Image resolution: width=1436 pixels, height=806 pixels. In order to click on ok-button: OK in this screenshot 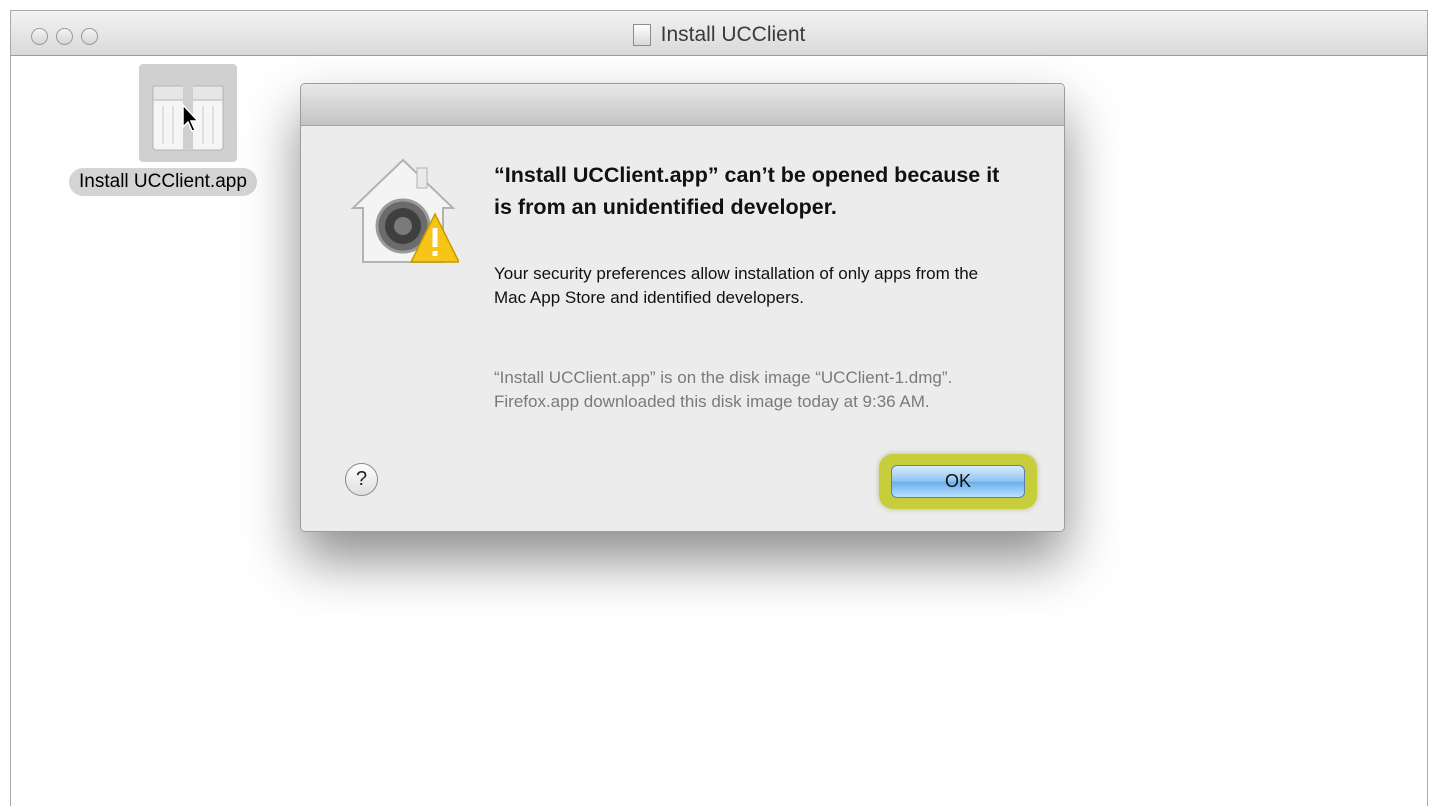, I will do `click(958, 481)`.